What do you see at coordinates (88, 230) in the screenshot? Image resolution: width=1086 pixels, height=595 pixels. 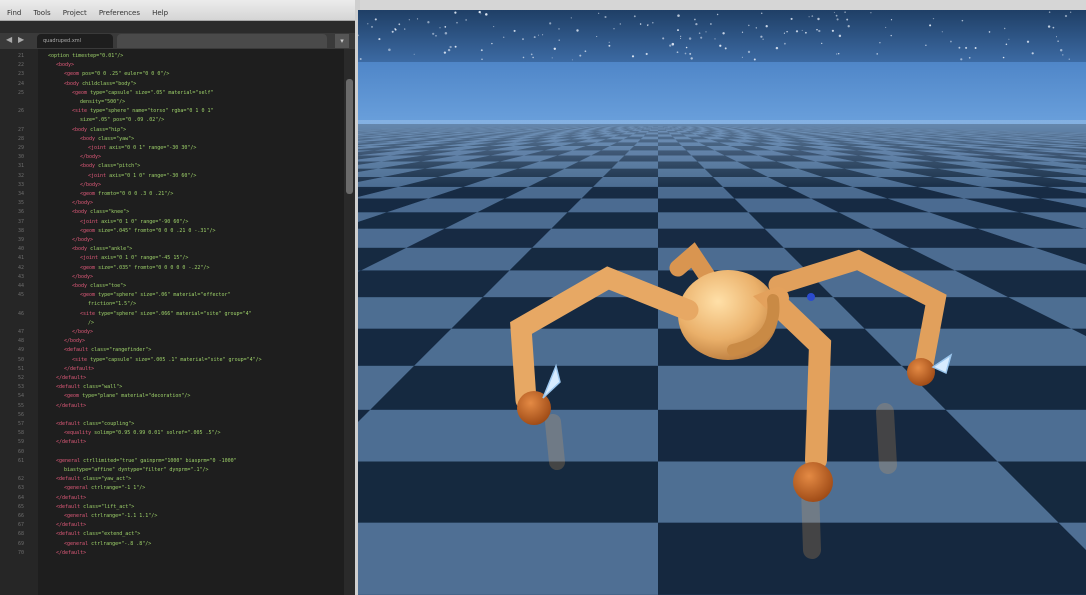 I see `code-tag: <geom` at bounding box center [88, 230].